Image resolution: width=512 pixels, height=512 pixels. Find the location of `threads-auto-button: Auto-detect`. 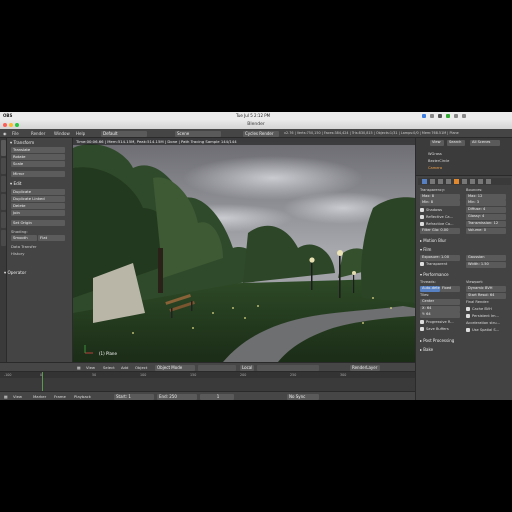

threads-auto-button: Auto-detect is located at coordinates (430, 289).